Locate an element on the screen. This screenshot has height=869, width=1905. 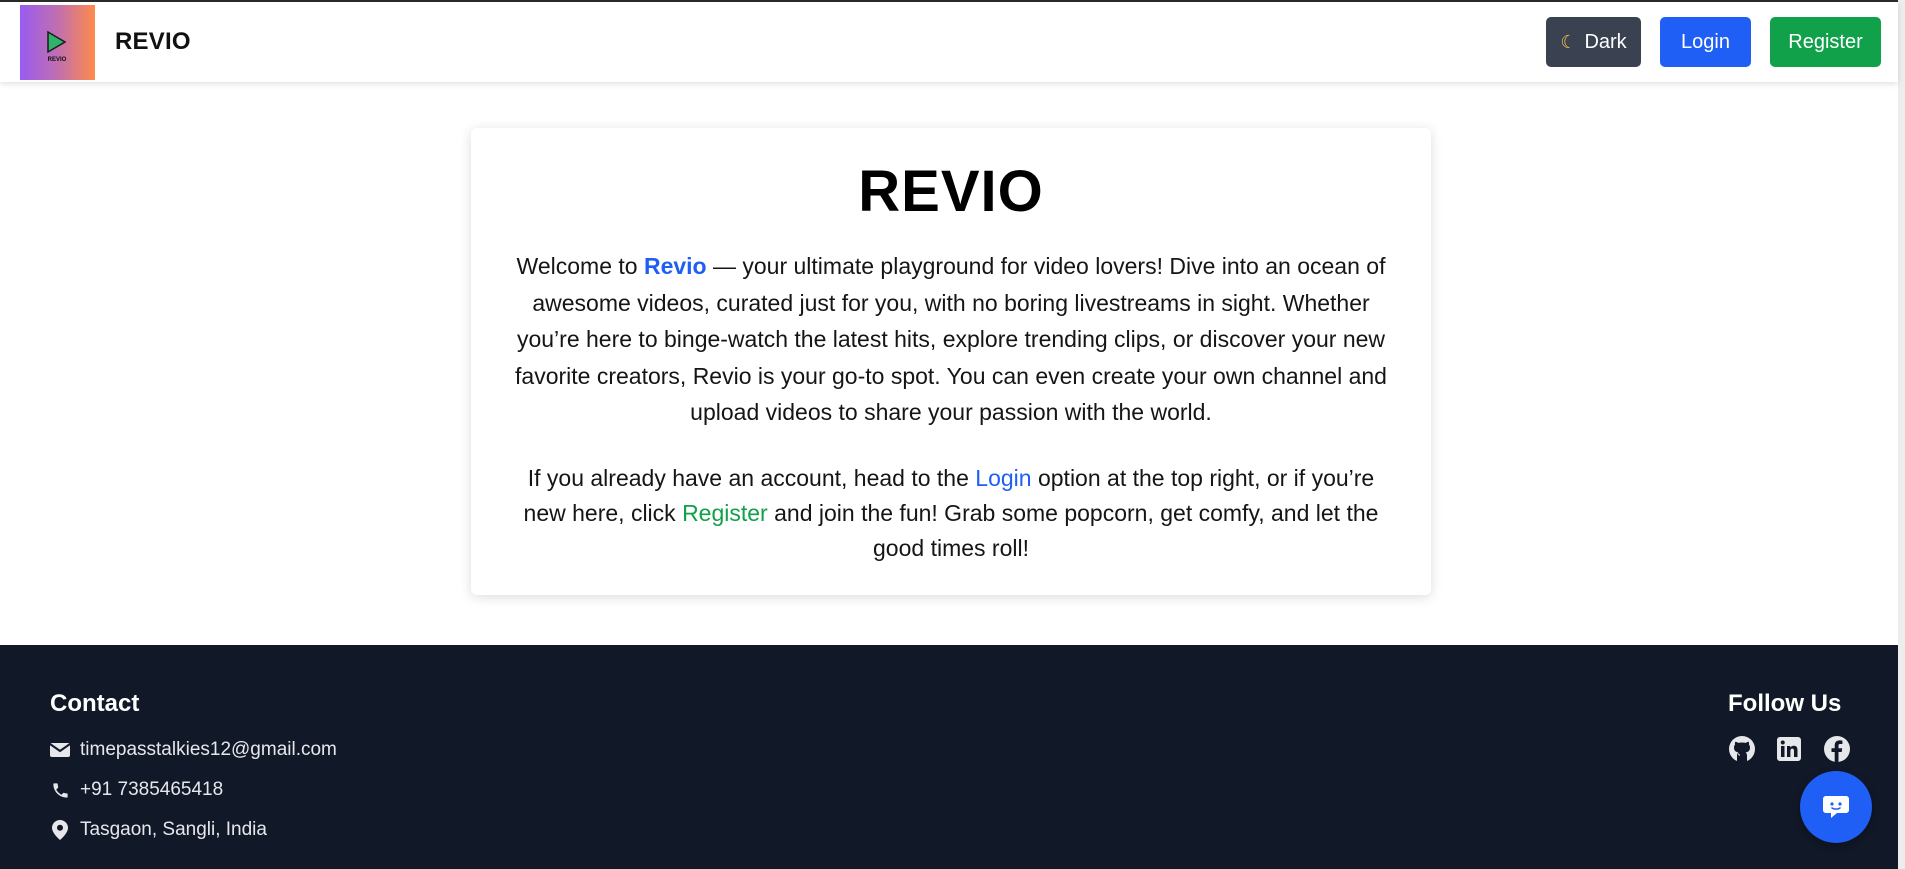
location-text: Tasgaon, Sangli, India is located at coordinates (173, 829).